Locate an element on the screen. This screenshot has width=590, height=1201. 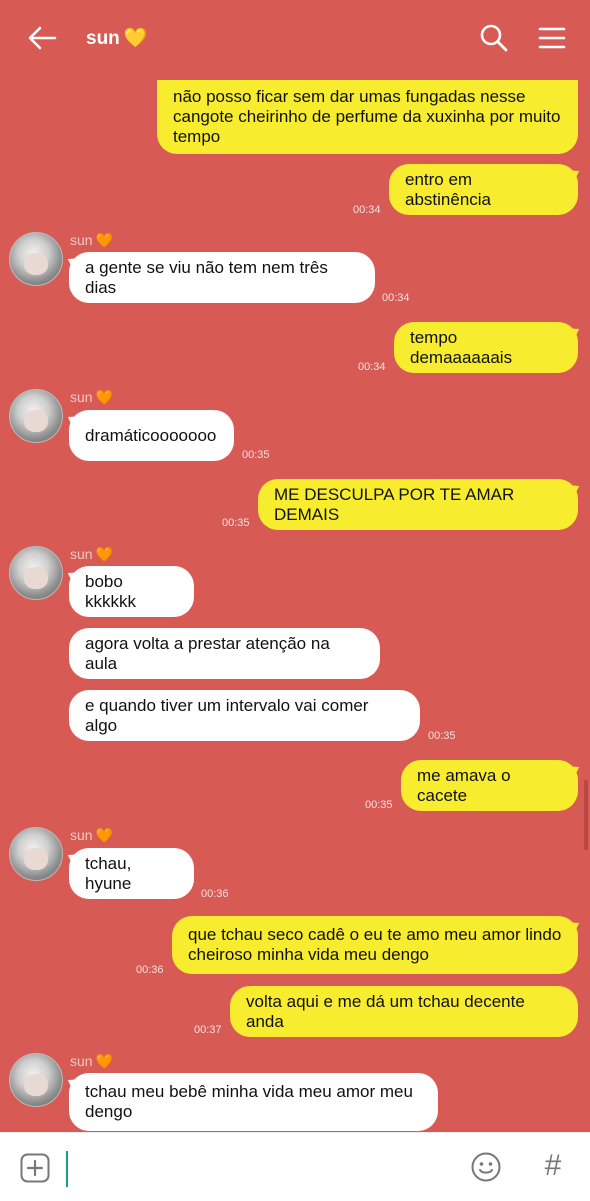
message-text: dramáticooooooo is located at coordinates (151, 435).